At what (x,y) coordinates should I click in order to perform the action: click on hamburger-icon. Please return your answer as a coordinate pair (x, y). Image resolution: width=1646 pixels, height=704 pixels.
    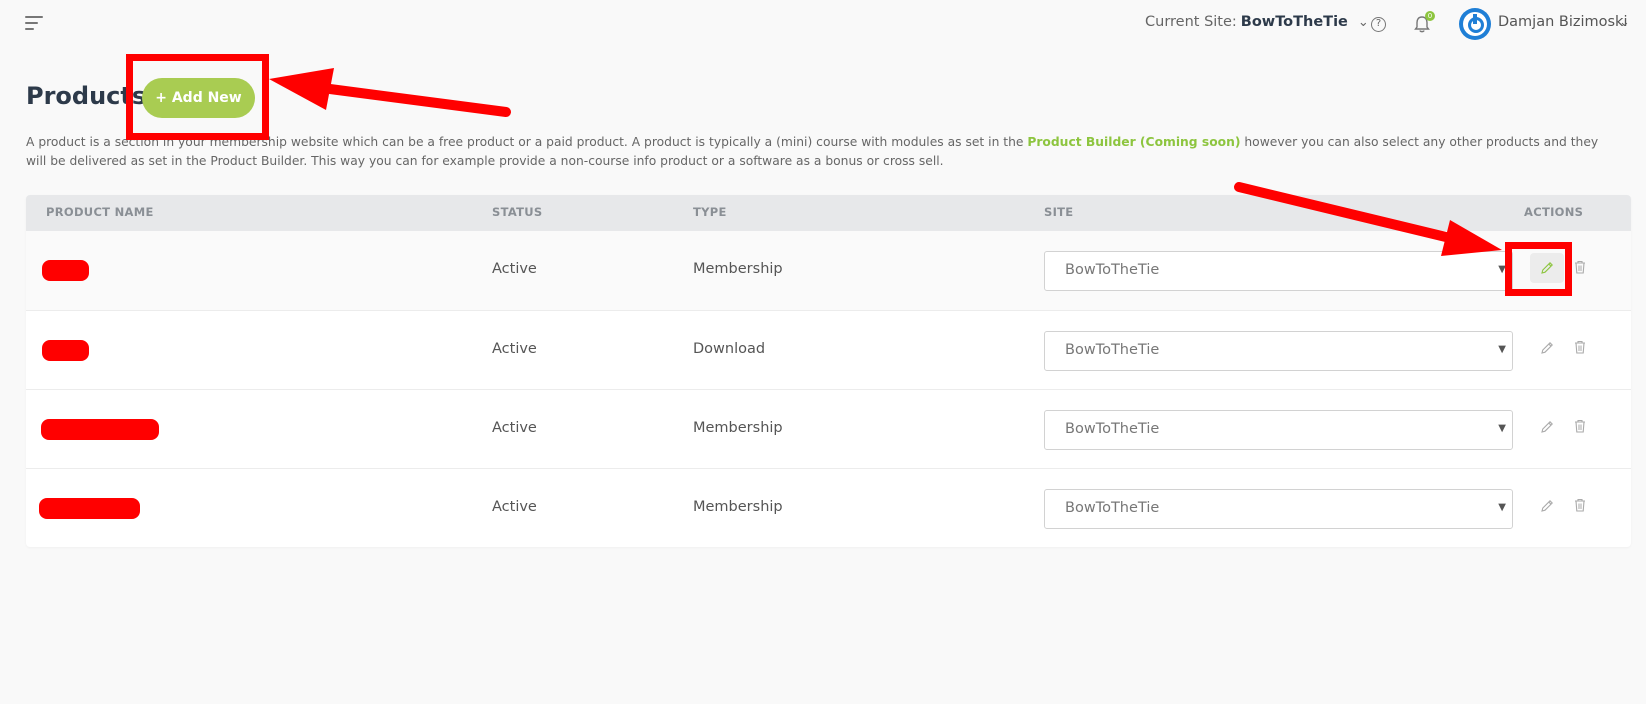
    Looking at the image, I should click on (34, 24).